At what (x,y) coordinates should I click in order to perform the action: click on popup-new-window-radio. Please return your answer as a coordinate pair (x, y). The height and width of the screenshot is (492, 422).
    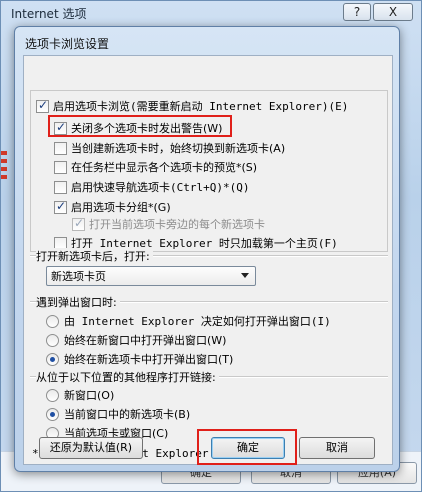
    Looking at the image, I should click on (52, 340).